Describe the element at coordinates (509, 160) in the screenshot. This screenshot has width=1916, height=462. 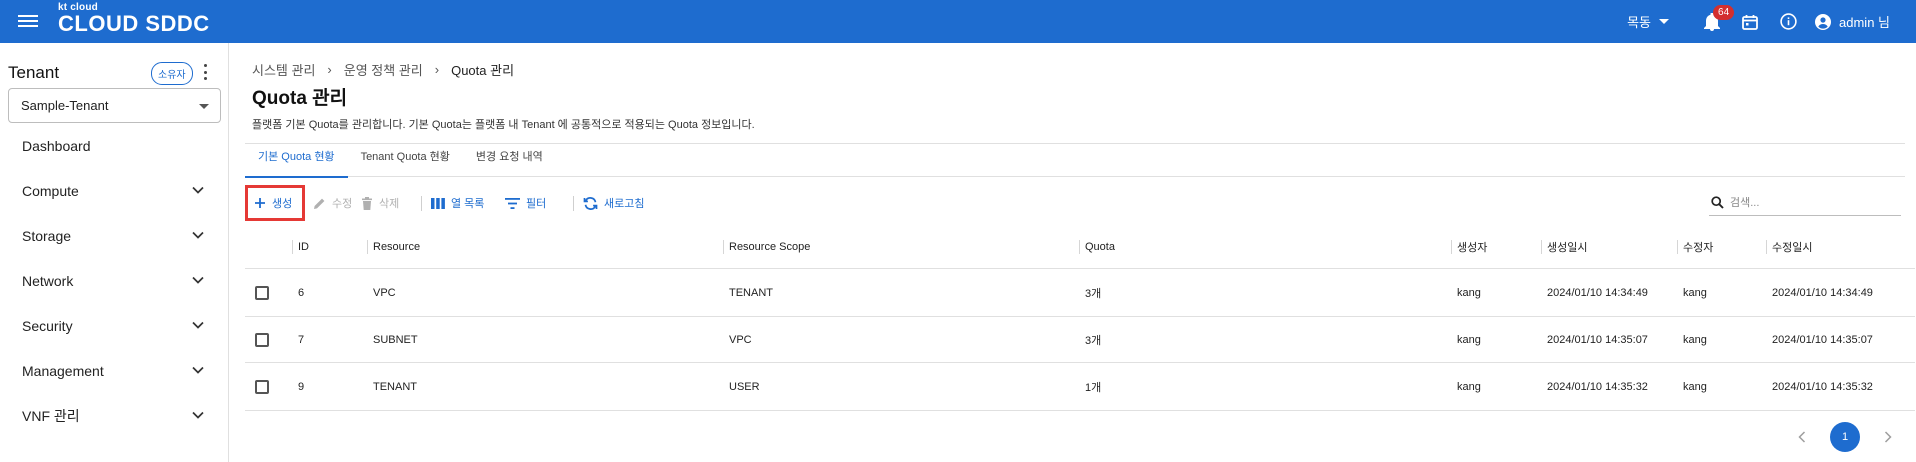
I see `tab-change-requests: 변경 요청 내역` at that location.